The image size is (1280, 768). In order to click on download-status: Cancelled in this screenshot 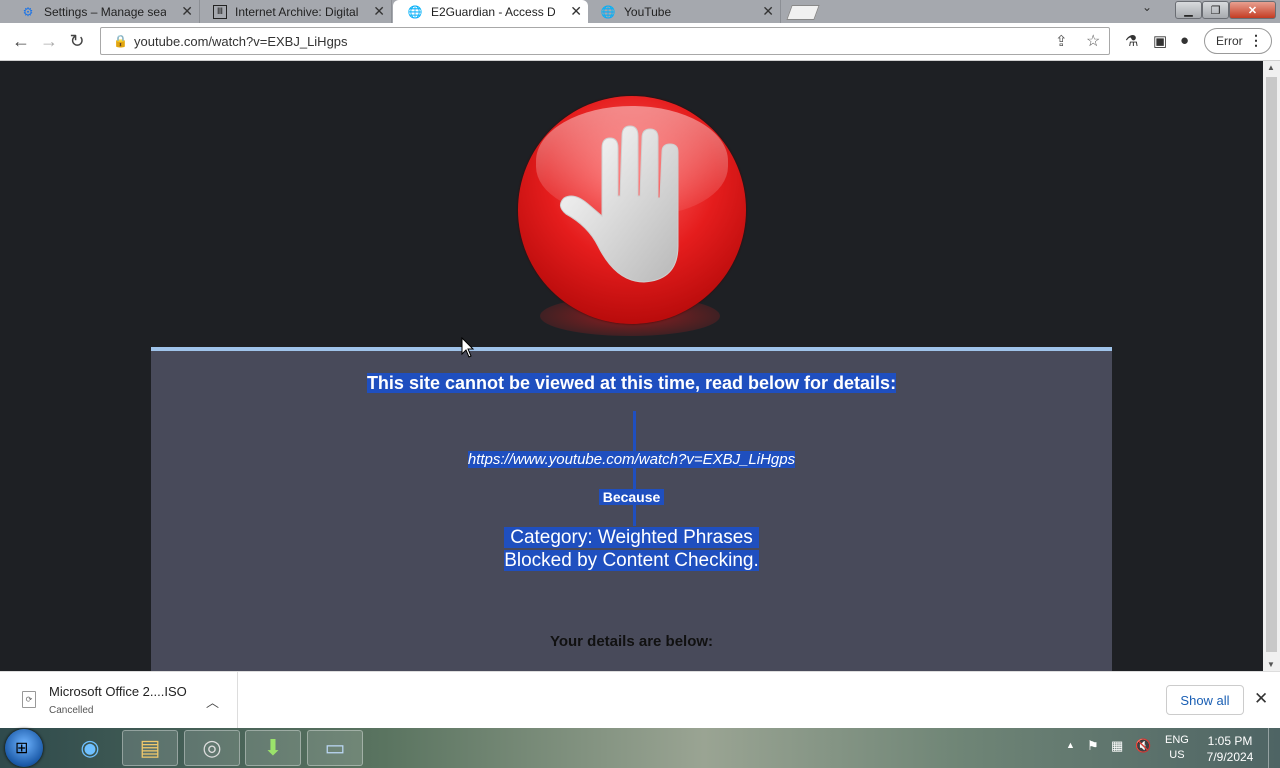, I will do `click(71, 710)`.